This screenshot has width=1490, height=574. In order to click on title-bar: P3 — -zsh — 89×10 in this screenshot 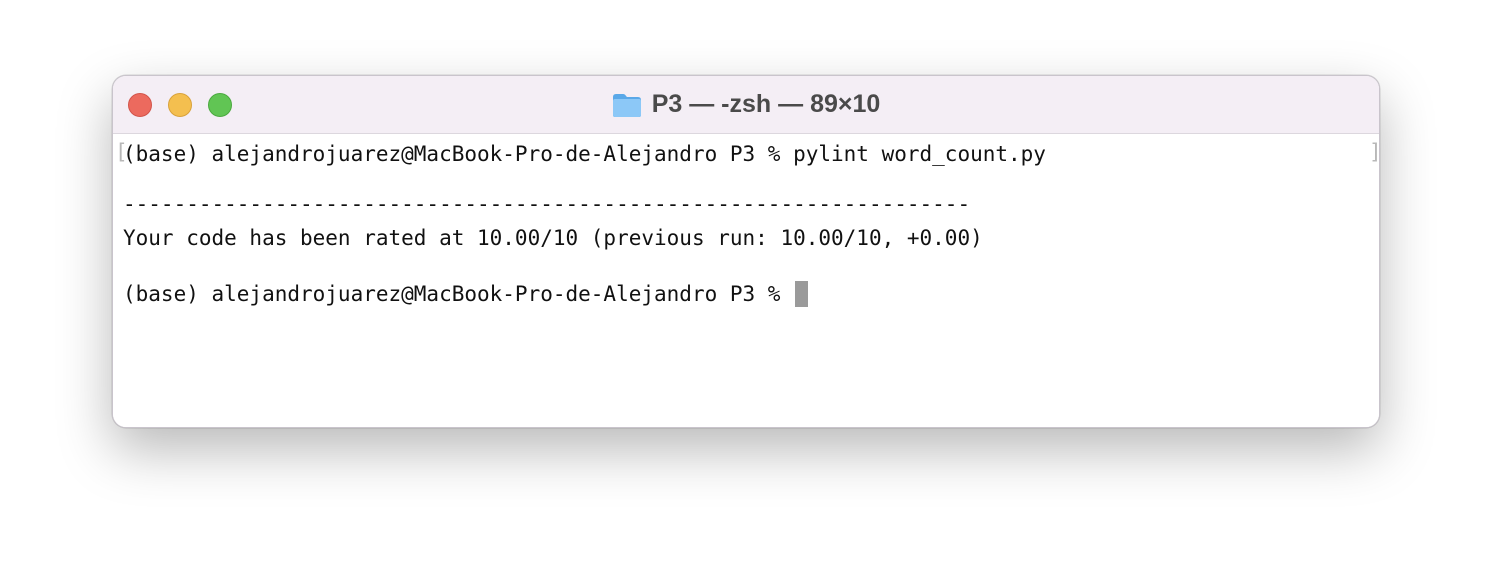, I will do `click(746, 105)`.